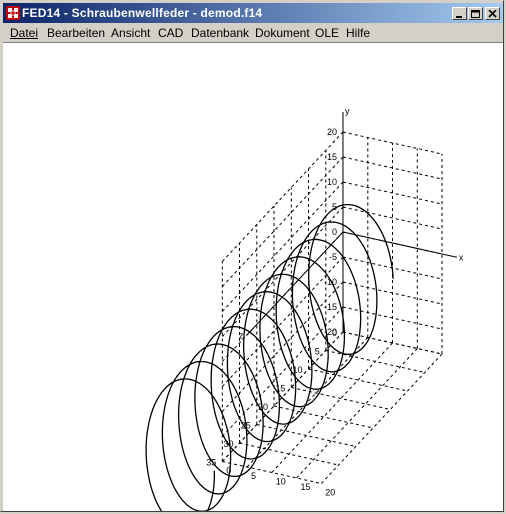 The height and width of the screenshot is (514, 506). What do you see at coordinates (332, 182) in the screenshot?
I see `vertical-tick-label: 10` at bounding box center [332, 182].